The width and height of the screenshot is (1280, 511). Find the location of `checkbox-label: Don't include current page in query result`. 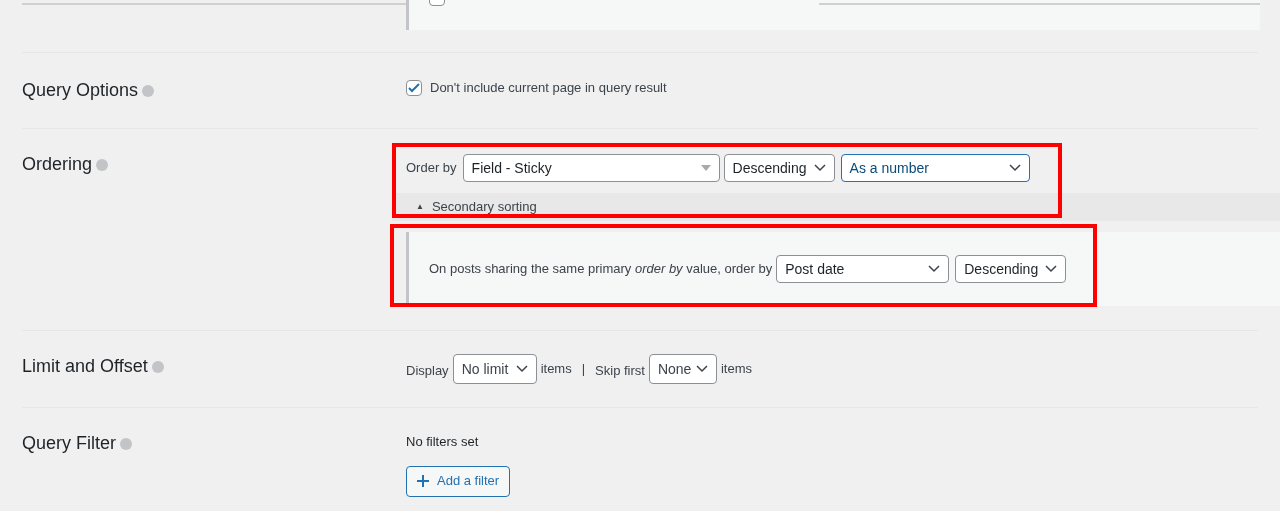

checkbox-label: Don't include current page in query result is located at coordinates (548, 88).